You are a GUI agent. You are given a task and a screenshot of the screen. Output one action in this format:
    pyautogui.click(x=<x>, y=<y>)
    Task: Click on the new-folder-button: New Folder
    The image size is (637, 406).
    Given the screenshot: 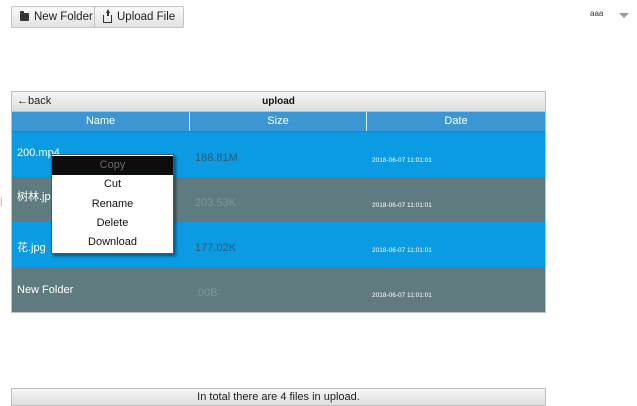 What is the action you would take?
    pyautogui.click(x=56, y=17)
    